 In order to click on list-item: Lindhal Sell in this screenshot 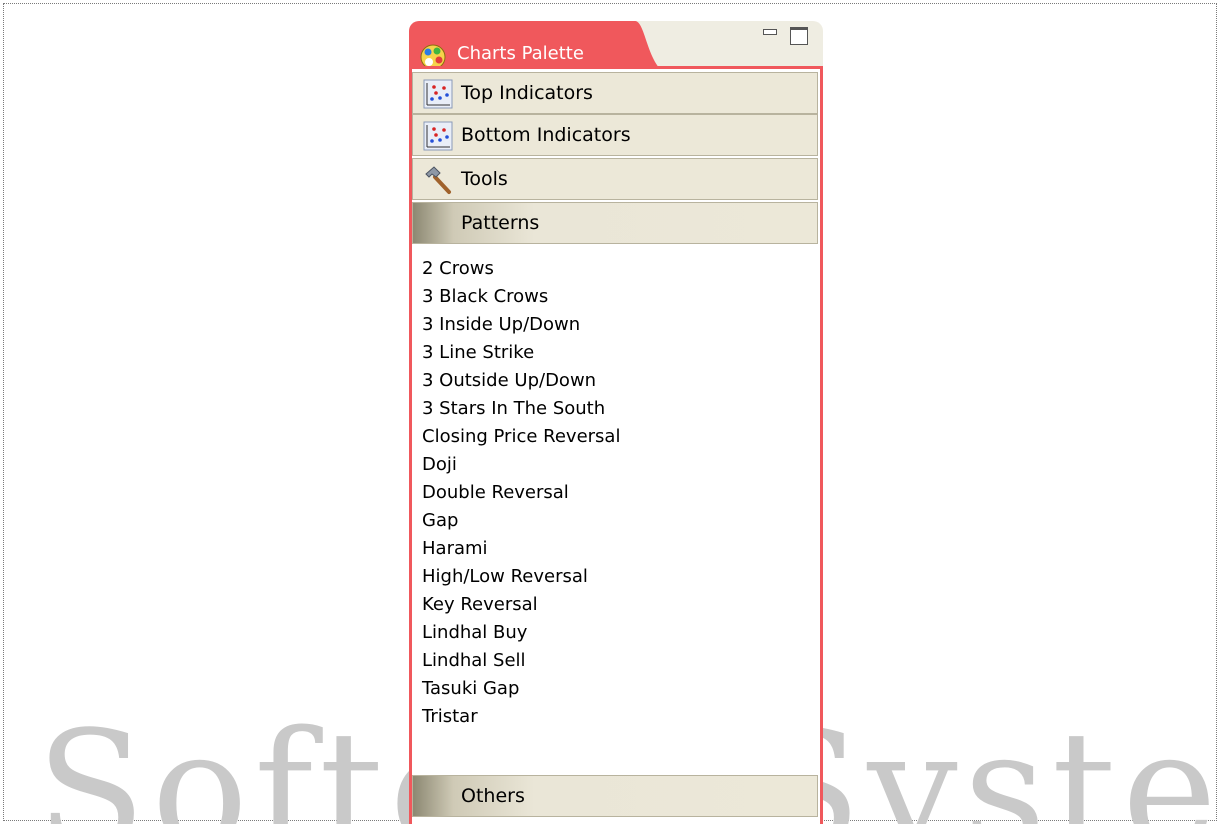, I will do `click(521, 661)`.